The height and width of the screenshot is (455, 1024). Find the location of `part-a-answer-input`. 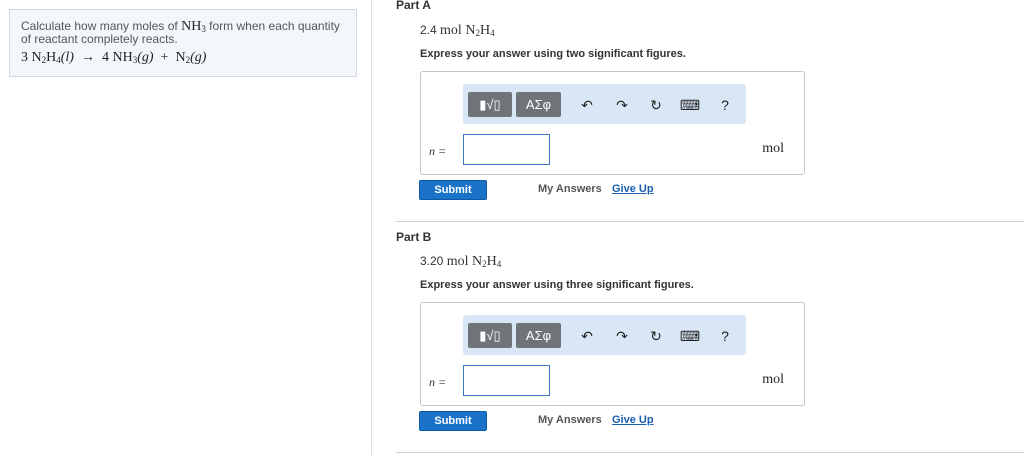

part-a-answer-input is located at coordinates (506, 149).